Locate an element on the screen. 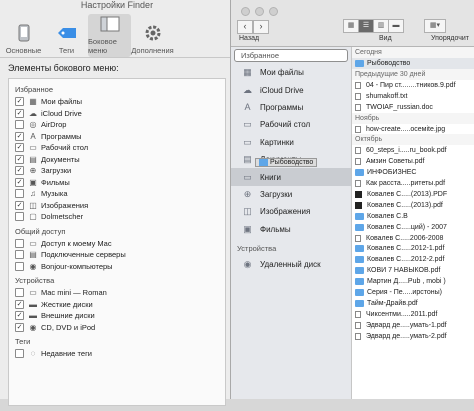  tab-general: Основные is located at coordinates (23, 35).